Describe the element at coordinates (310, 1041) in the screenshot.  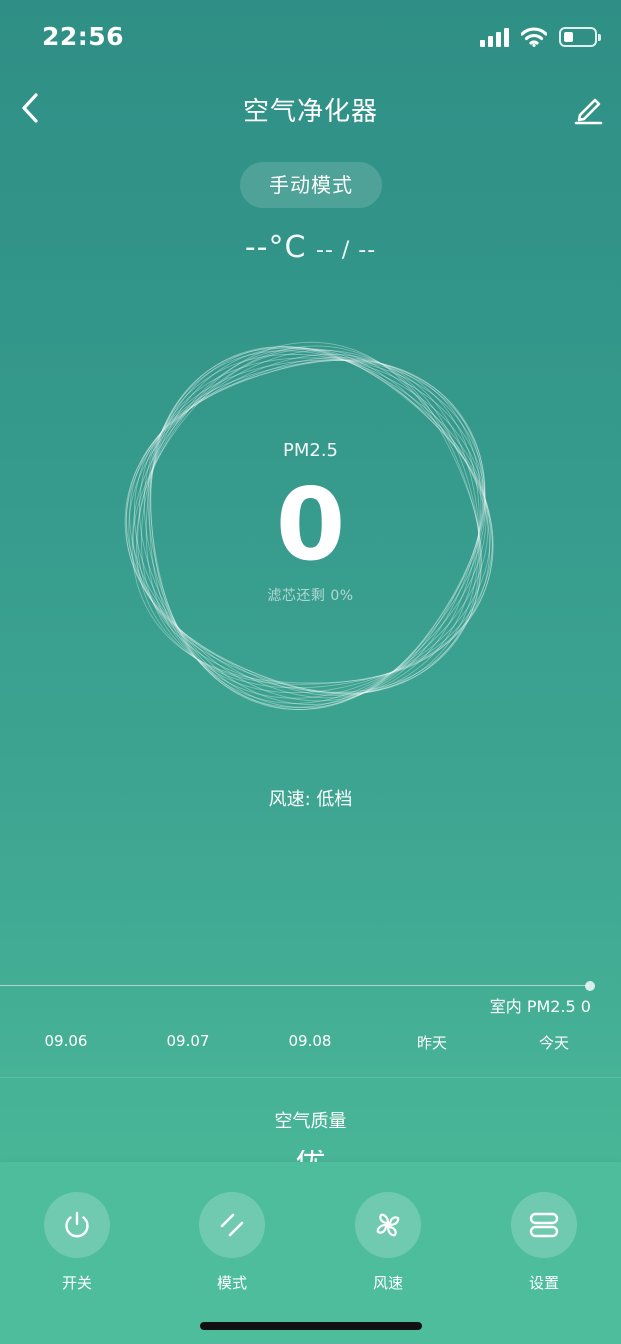
I see `chart-date-label: 09.08` at that location.